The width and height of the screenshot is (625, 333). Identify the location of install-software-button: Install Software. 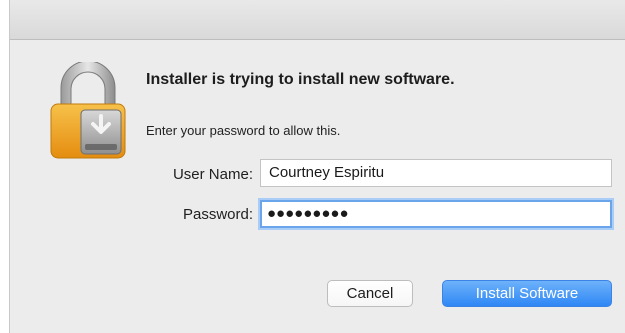
(527, 293).